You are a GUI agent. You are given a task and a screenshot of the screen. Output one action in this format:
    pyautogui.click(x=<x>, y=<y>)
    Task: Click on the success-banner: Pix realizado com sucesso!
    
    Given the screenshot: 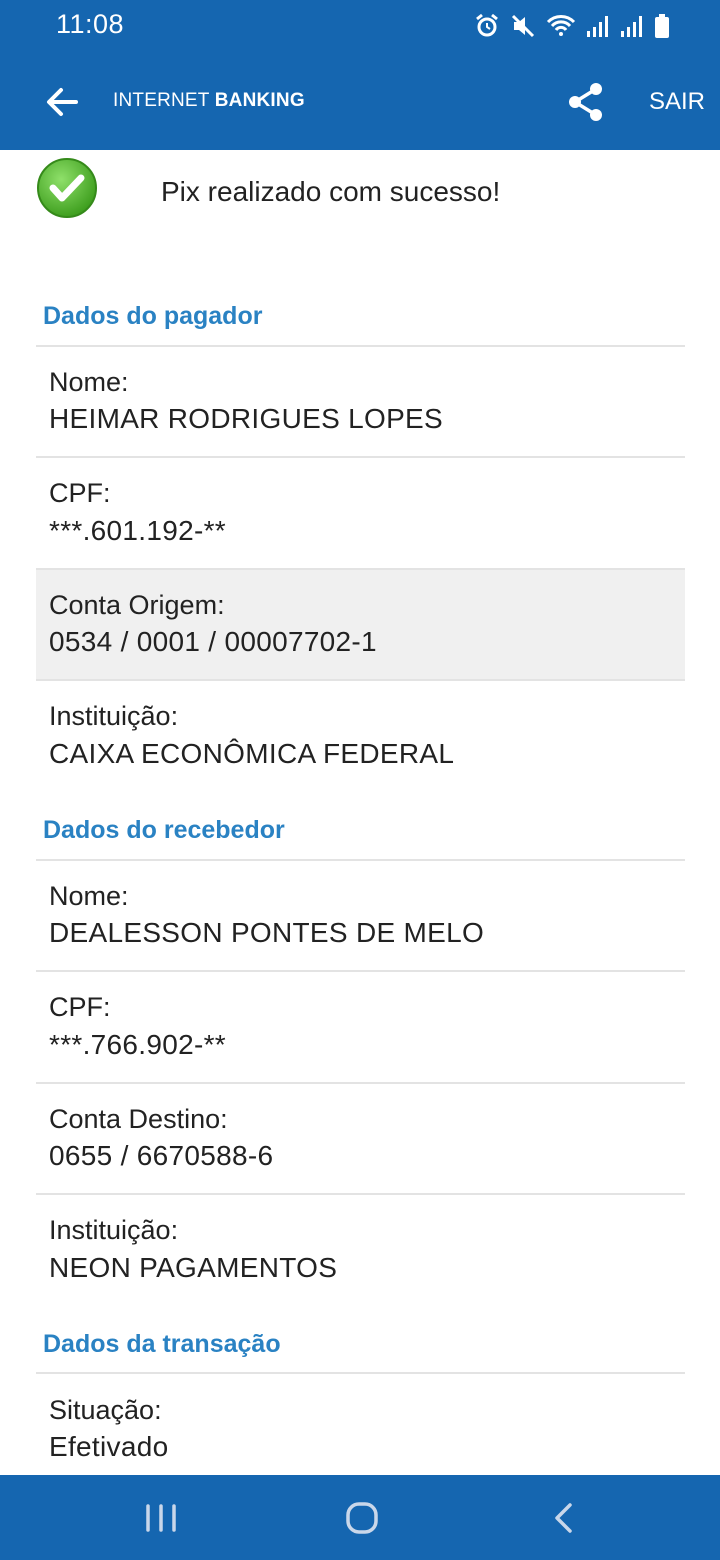 What is the action you would take?
    pyautogui.click(x=360, y=200)
    